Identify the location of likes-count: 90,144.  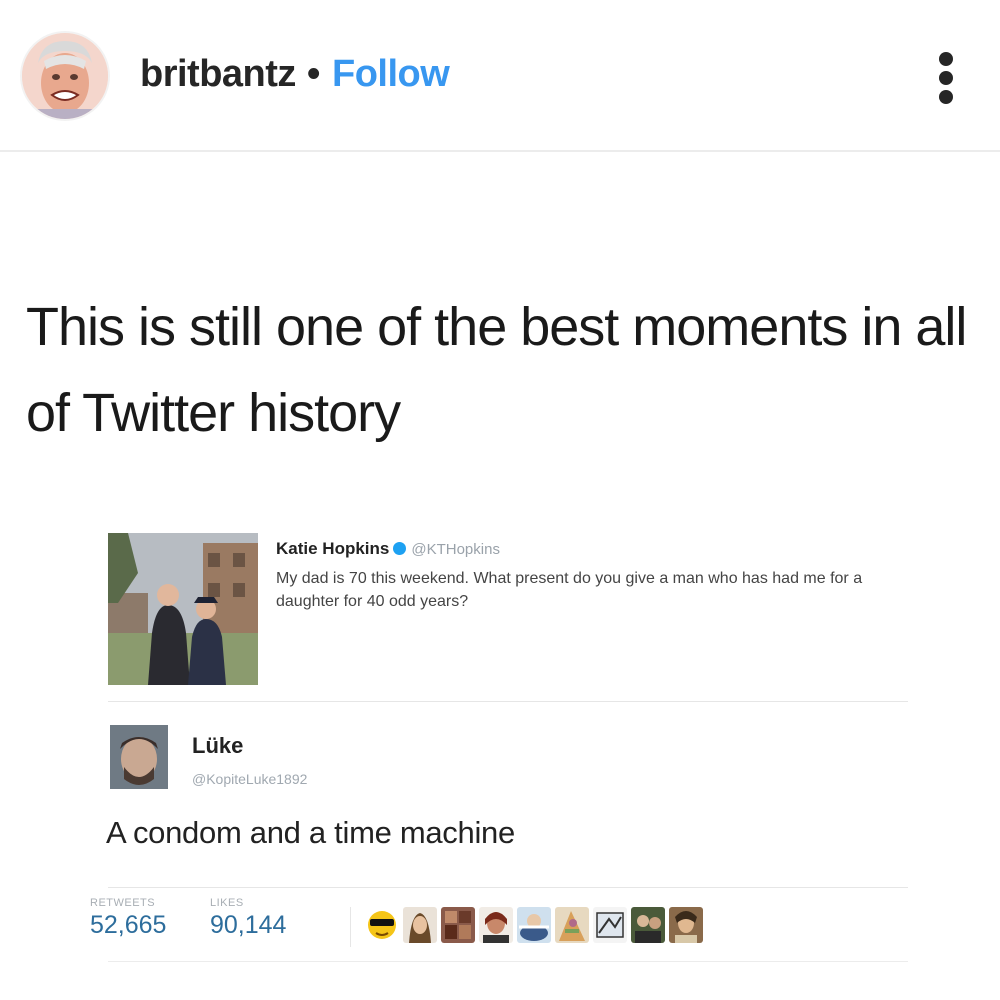
(248, 925).